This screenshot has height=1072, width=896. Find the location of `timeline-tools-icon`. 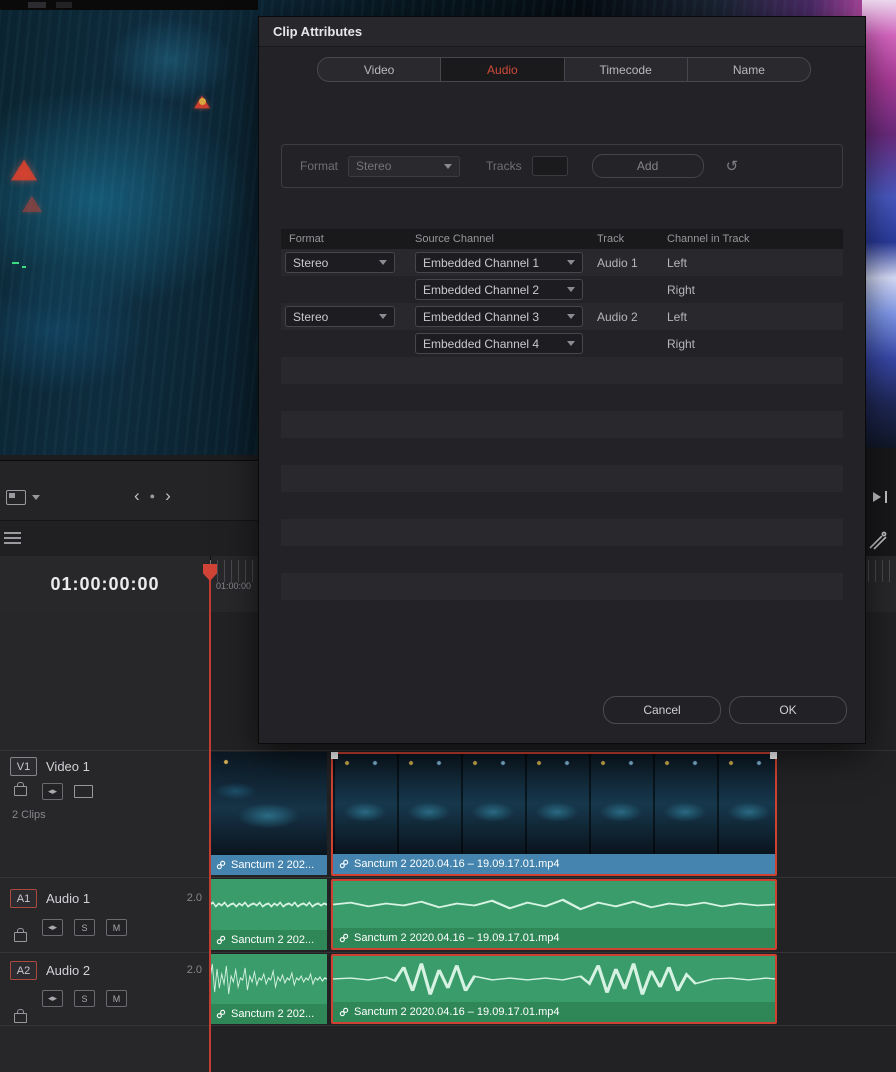

timeline-tools-icon is located at coordinates (878, 540).